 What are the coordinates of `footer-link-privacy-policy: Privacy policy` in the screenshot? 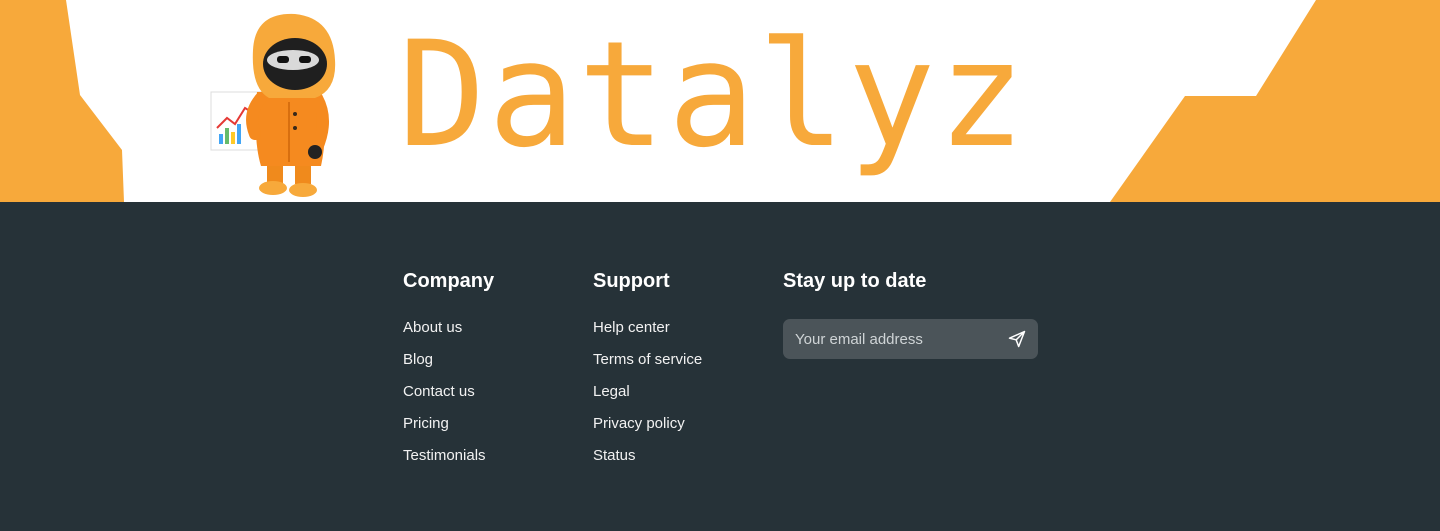 It's located at (647, 424).